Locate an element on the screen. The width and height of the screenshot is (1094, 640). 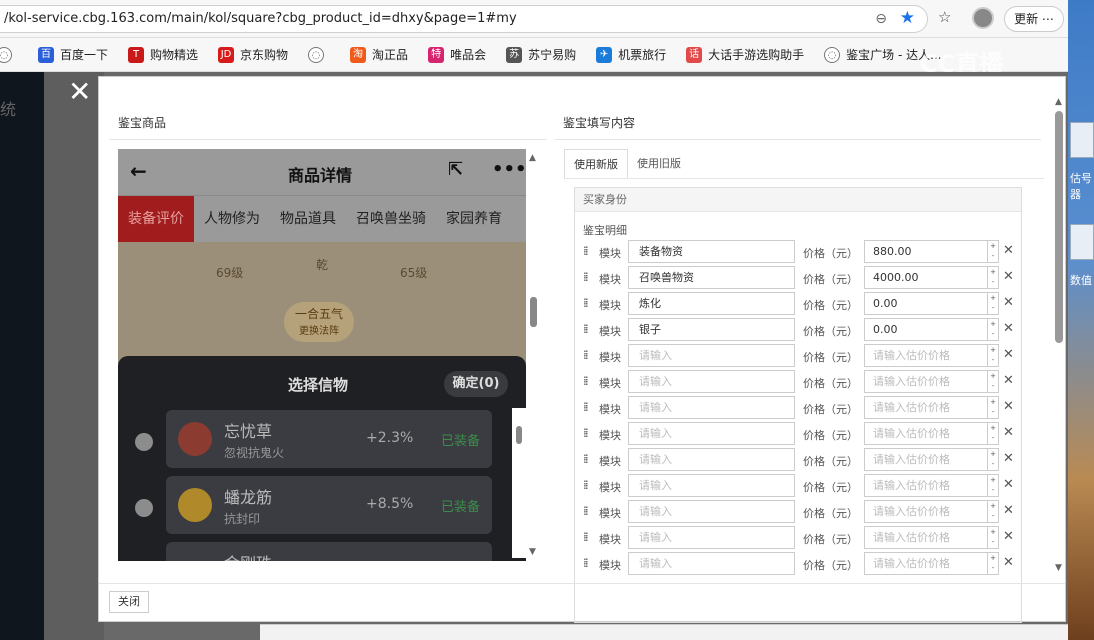
price-input: 4000.00 is located at coordinates (926, 277).